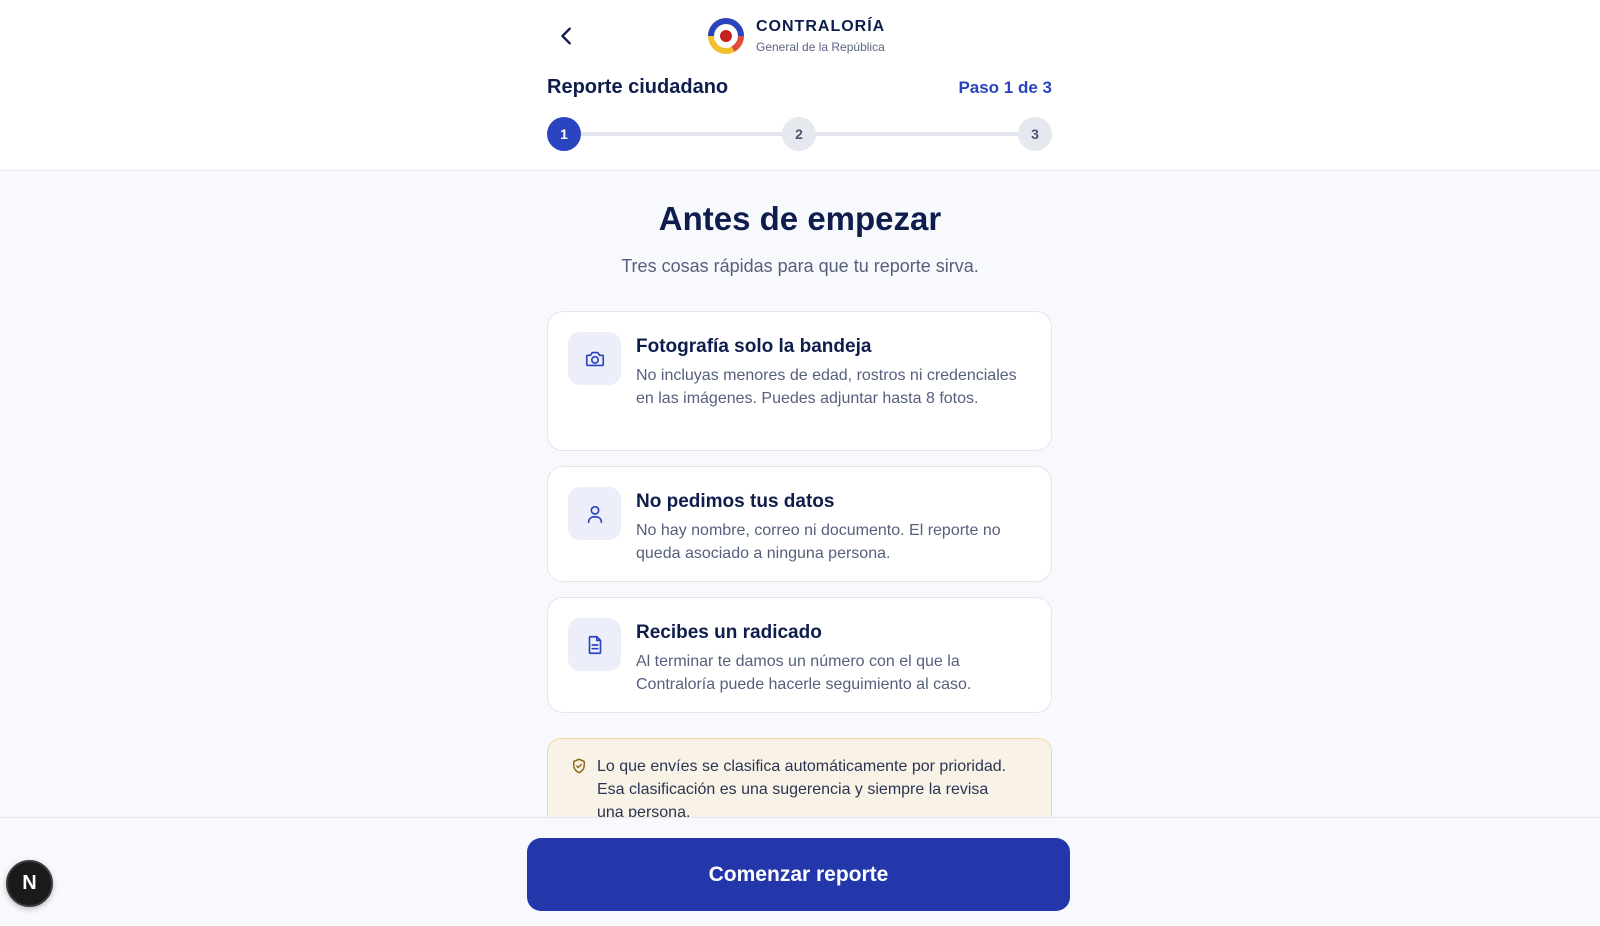 This screenshot has height=926, width=1600. Describe the element at coordinates (579, 766) in the screenshot. I see `shield-check-icon` at that location.